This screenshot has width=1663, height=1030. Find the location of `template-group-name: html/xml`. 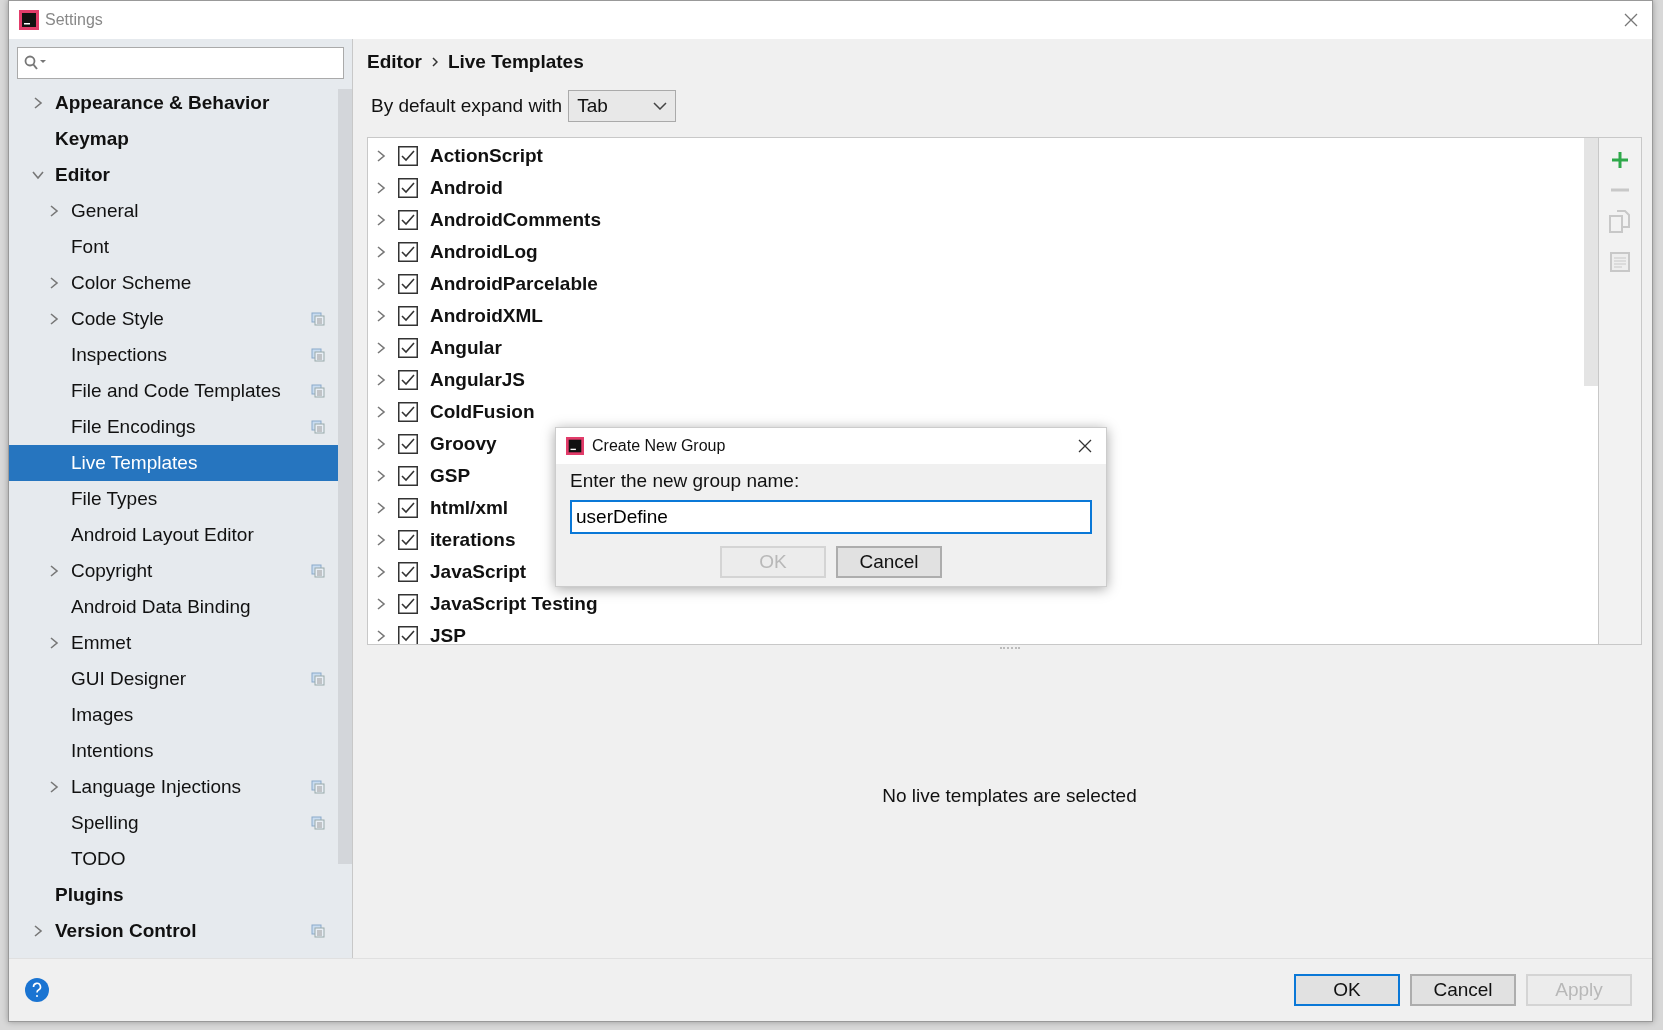

template-group-name: html/xml is located at coordinates (469, 508).